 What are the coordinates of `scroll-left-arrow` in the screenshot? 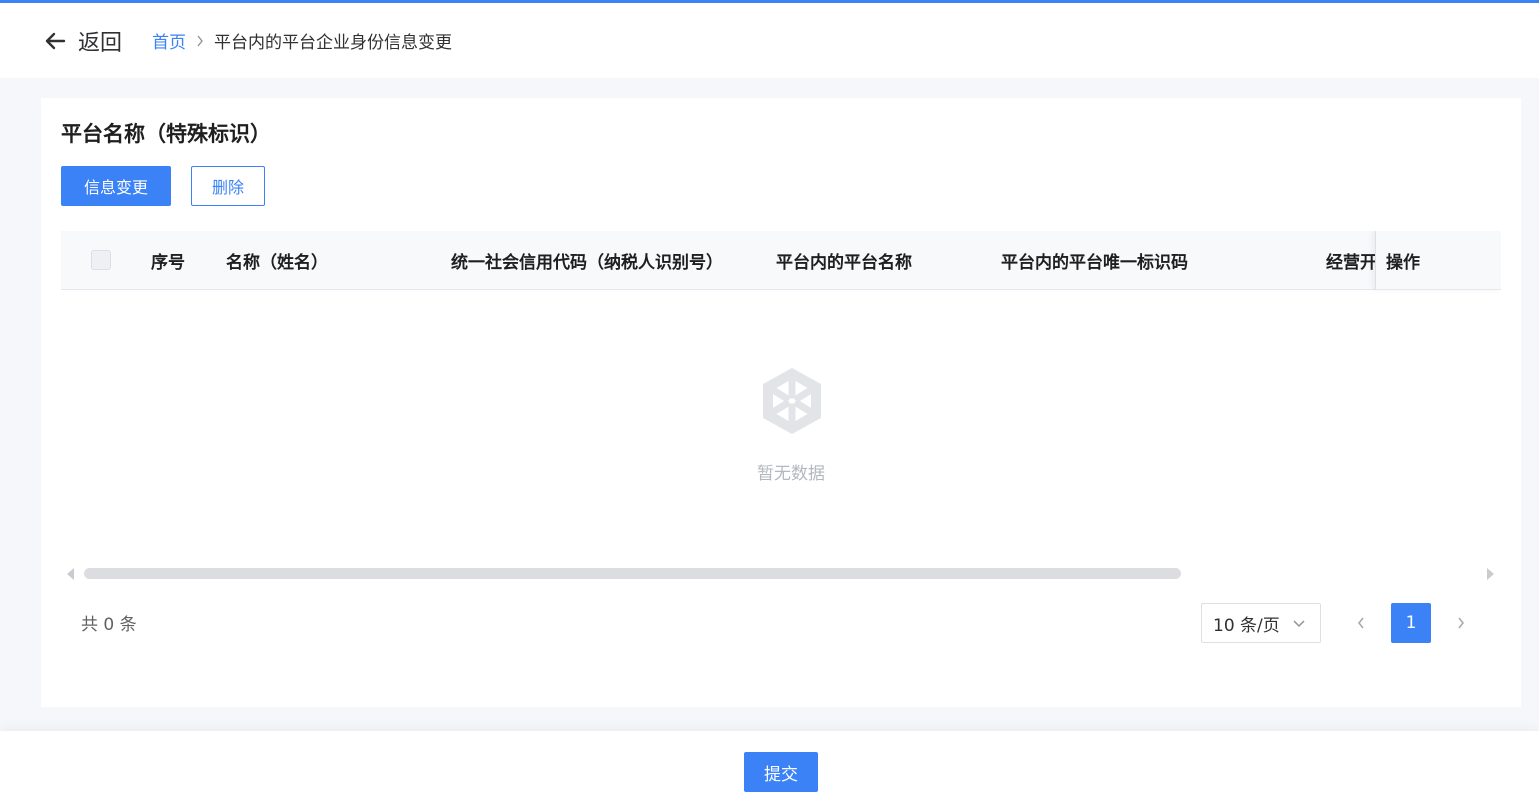 It's located at (70, 574).